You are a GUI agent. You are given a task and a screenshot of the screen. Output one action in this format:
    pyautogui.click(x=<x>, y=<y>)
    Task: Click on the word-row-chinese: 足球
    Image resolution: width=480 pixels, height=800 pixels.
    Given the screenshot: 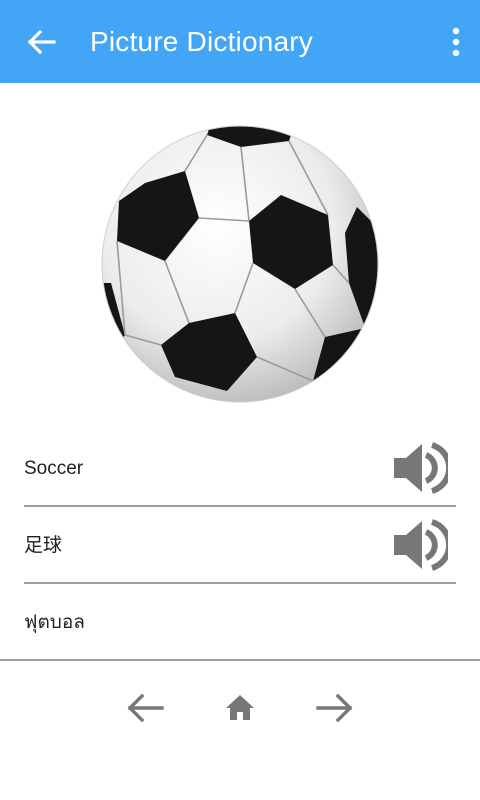 What is the action you would take?
    pyautogui.click(x=240, y=545)
    